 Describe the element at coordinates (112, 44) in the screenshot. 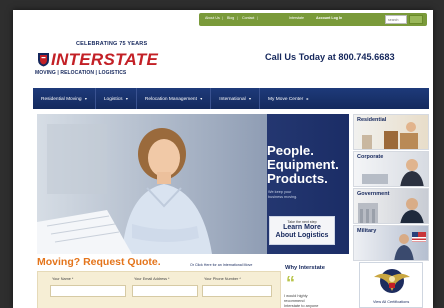

I see `anniversary-banner: CELEBRATING 75 YEARS` at that location.